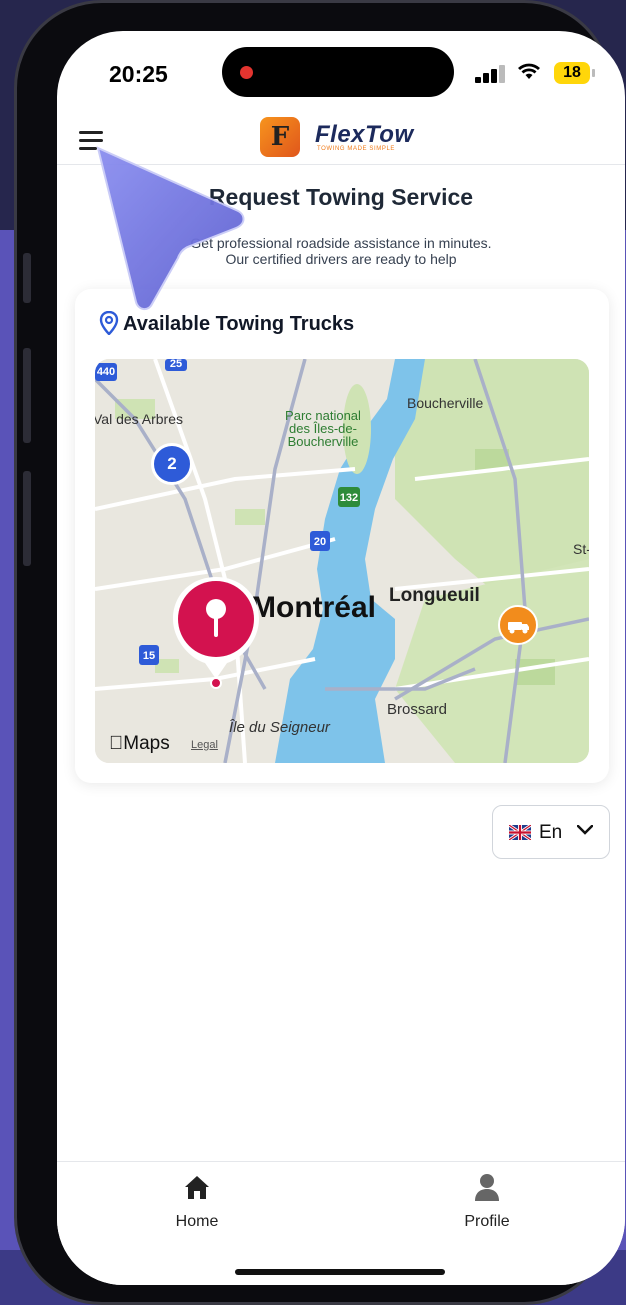 Image resolution: width=626 pixels, height=1305 pixels. Describe the element at coordinates (197, 1201) in the screenshot. I see `tab-home: Home` at that location.